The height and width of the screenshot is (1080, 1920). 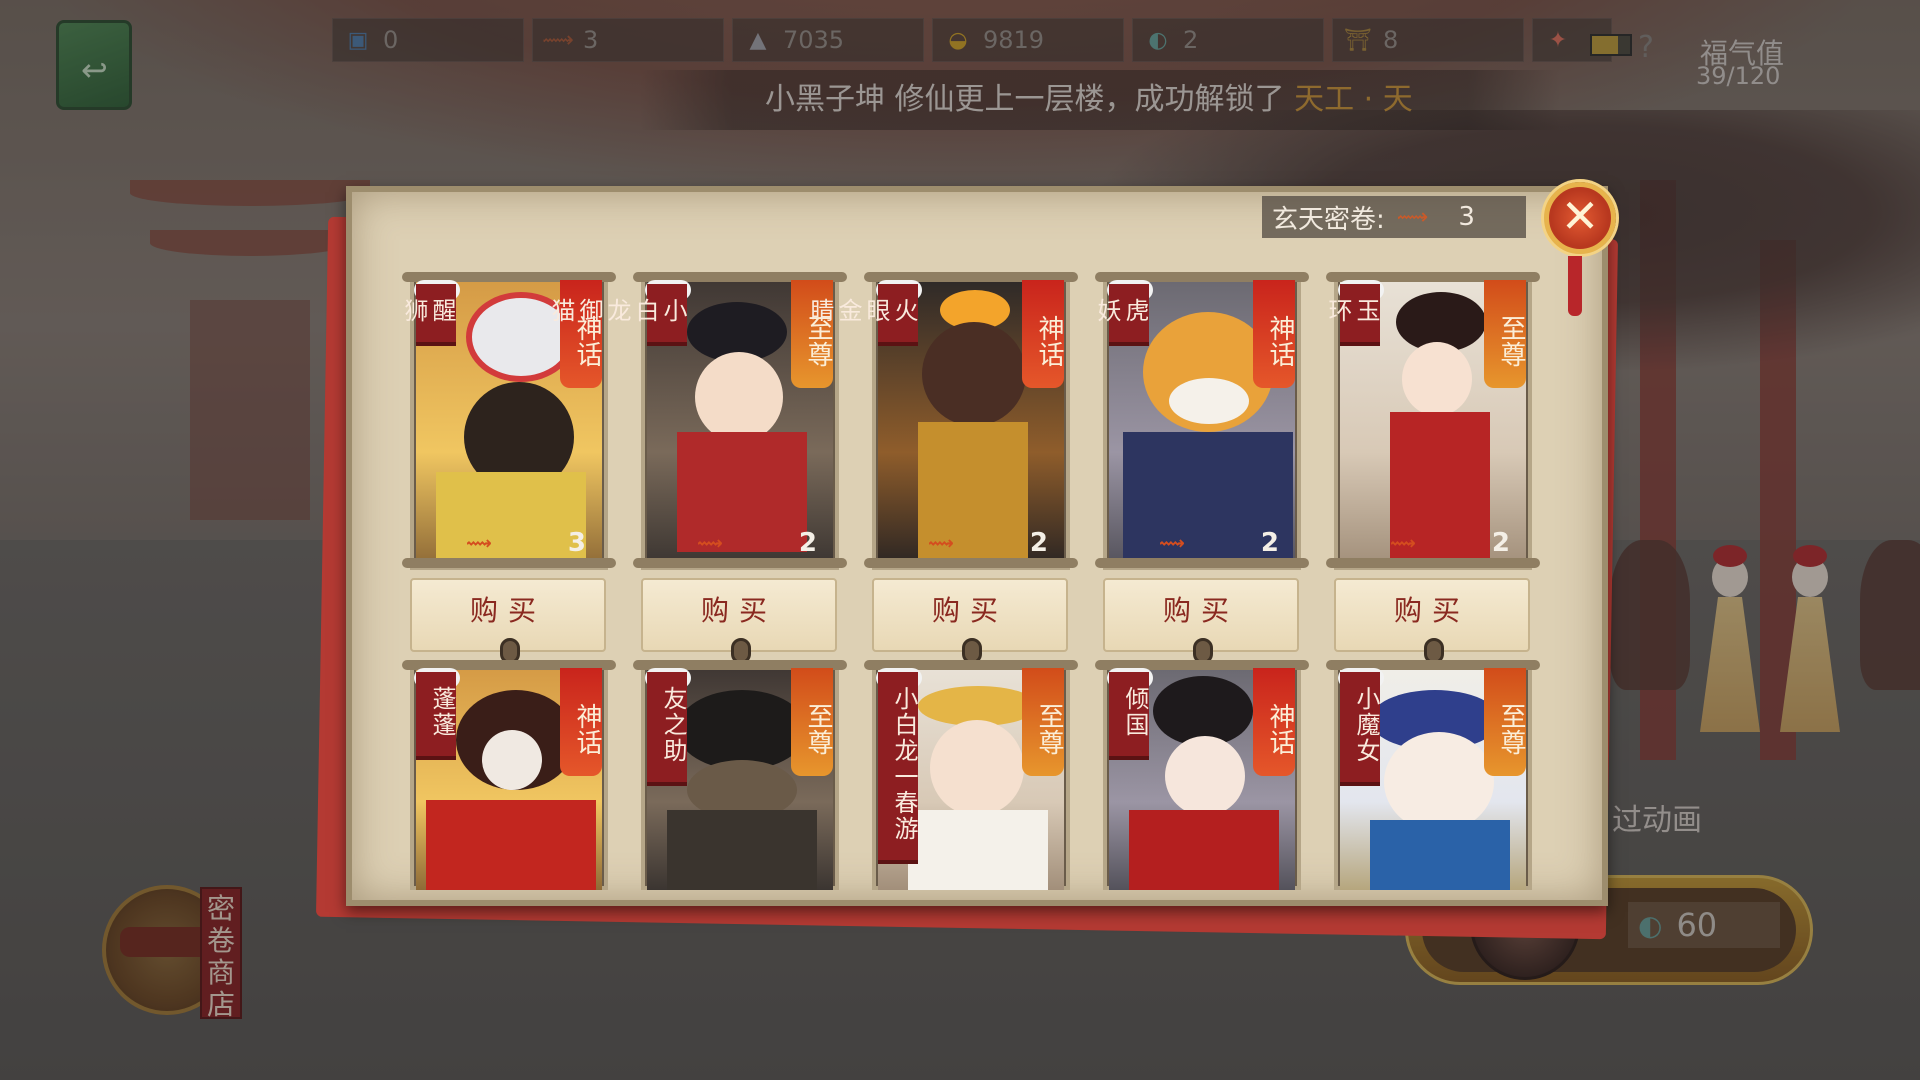 What do you see at coordinates (971, 775) in the screenshot?
I see `card-xiaobailong-chunyou: 小白龙一春游 至尊` at bounding box center [971, 775].